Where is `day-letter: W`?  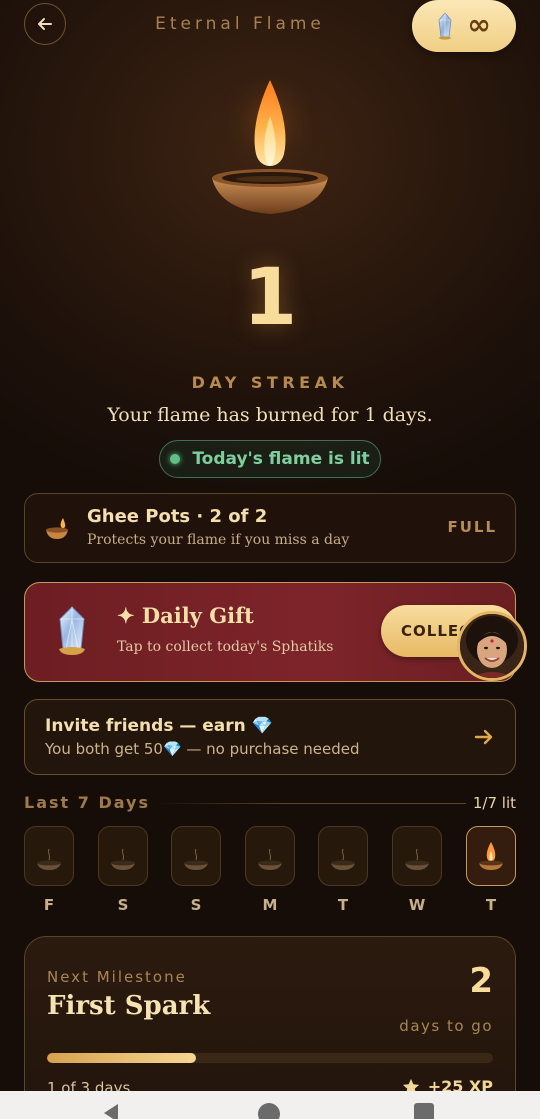
day-letter: W is located at coordinates (417, 905).